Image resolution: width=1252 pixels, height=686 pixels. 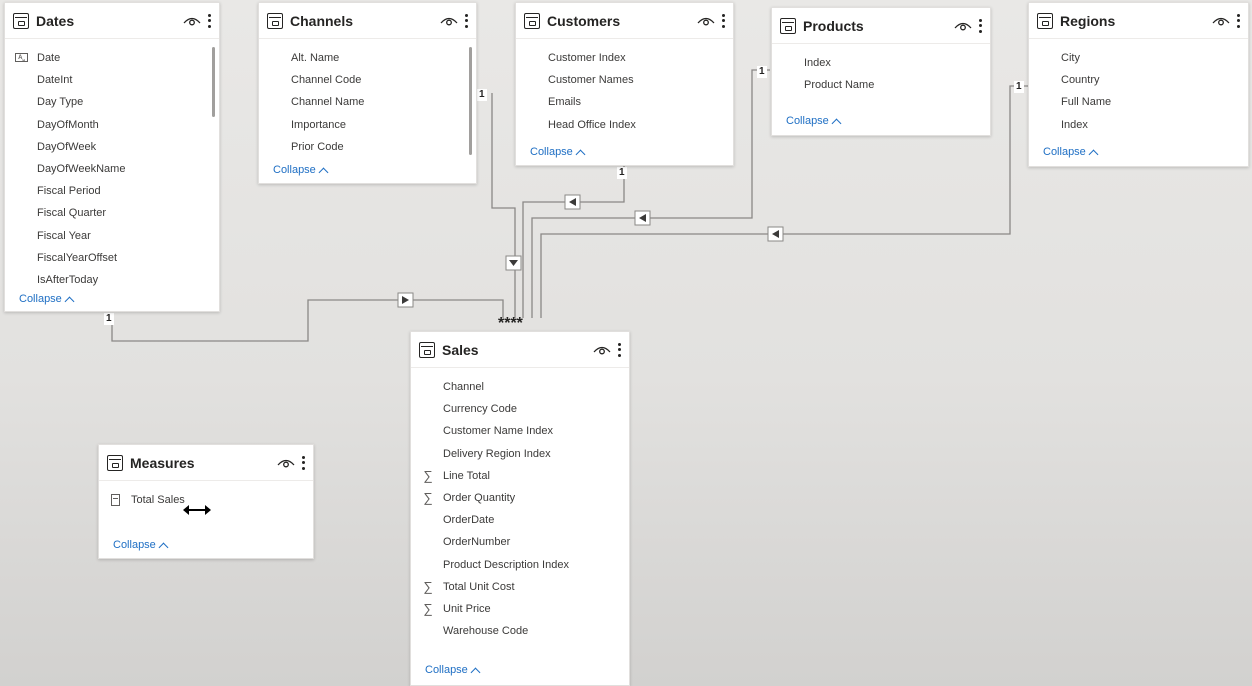 What do you see at coordinates (112, 102) in the screenshot?
I see `field-item: Day Type` at bounding box center [112, 102].